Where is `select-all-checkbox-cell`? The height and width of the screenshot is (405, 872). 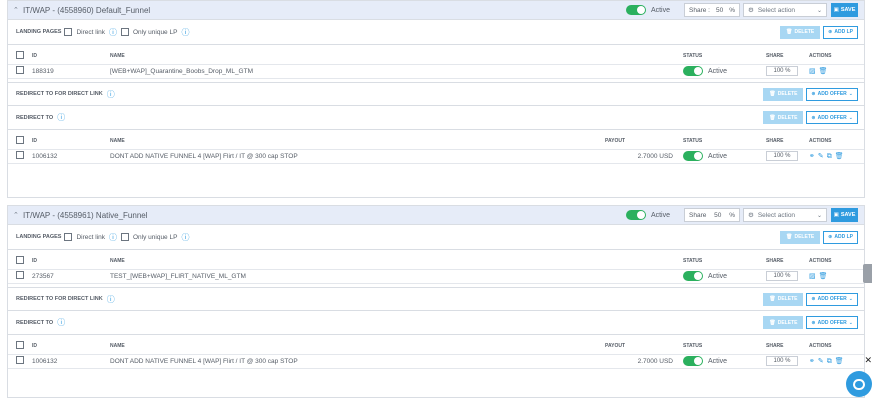 select-all-checkbox-cell is located at coordinates (20, 56).